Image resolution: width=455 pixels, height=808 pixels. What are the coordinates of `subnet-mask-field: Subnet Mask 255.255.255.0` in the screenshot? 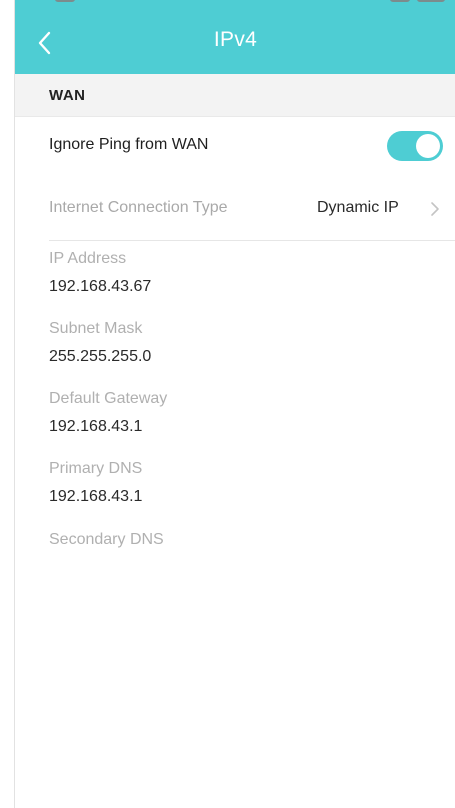 It's located at (100, 343).